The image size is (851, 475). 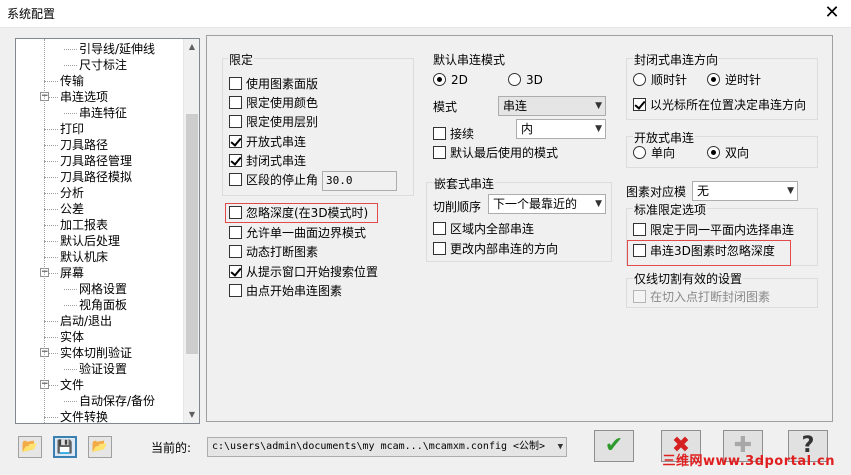 I want to click on radio-2d: 2D, so click(x=450, y=80).